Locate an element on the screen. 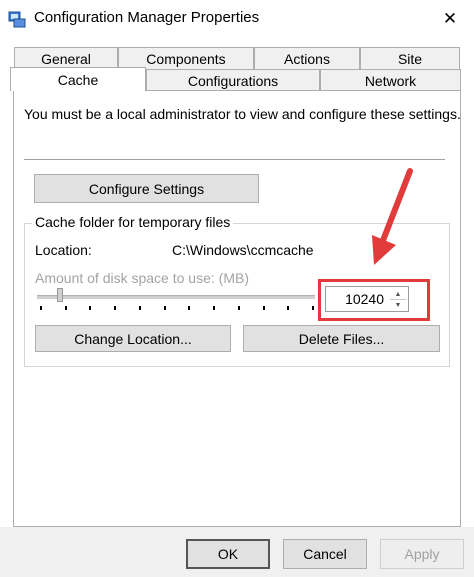 The height and width of the screenshot is (577, 474). apply-button: Apply is located at coordinates (422, 554).